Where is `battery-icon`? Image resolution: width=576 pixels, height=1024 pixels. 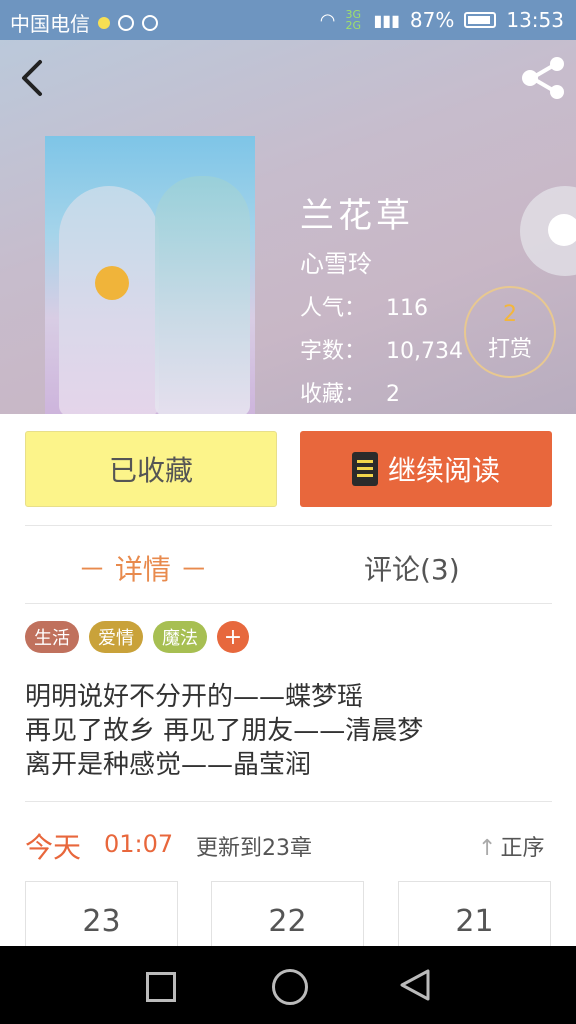
battery-icon is located at coordinates (480, 20).